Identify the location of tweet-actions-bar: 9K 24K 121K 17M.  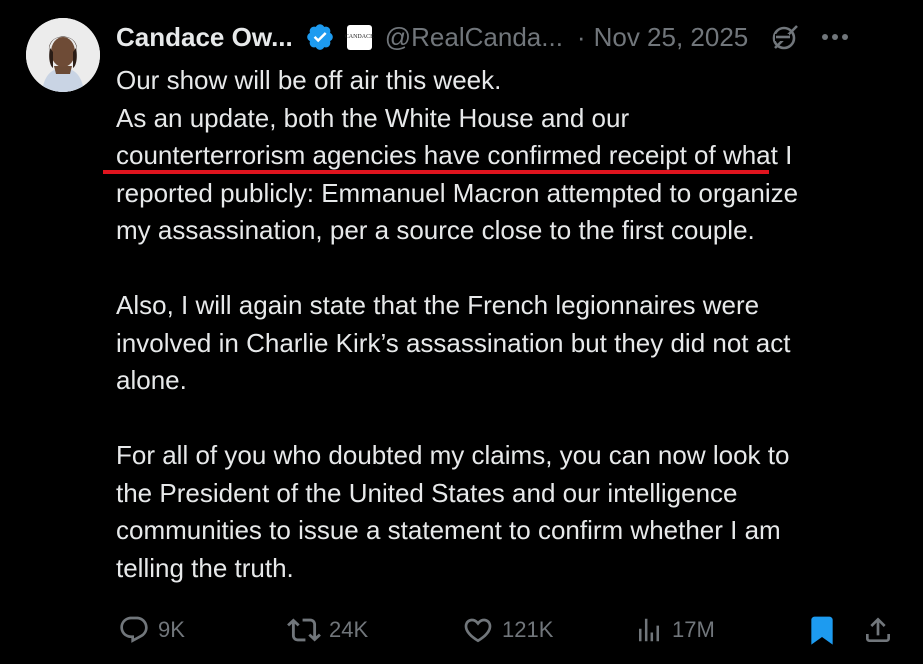
(461, 630).